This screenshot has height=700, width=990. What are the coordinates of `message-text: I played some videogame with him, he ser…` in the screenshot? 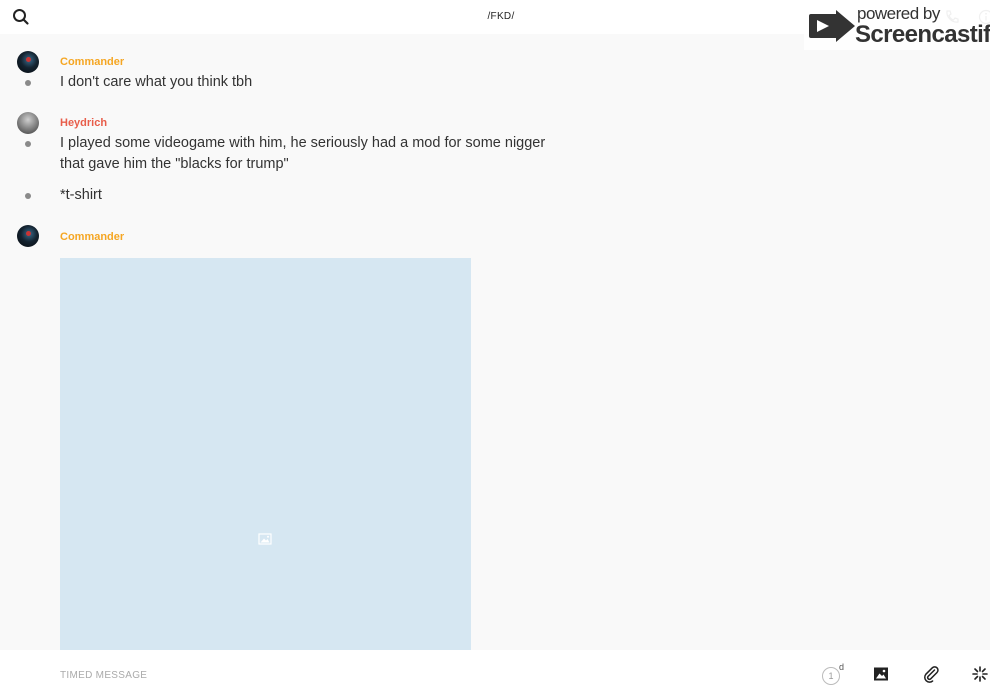 It's located at (303, 143).